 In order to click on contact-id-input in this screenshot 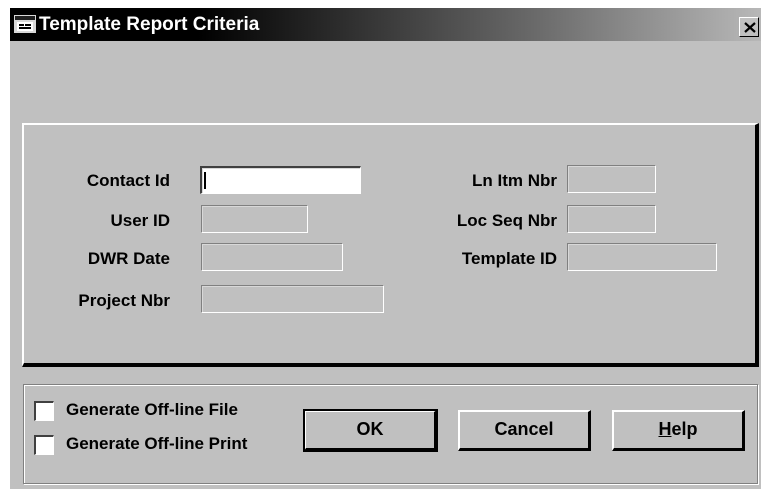, I will do `click(280, 180)`.